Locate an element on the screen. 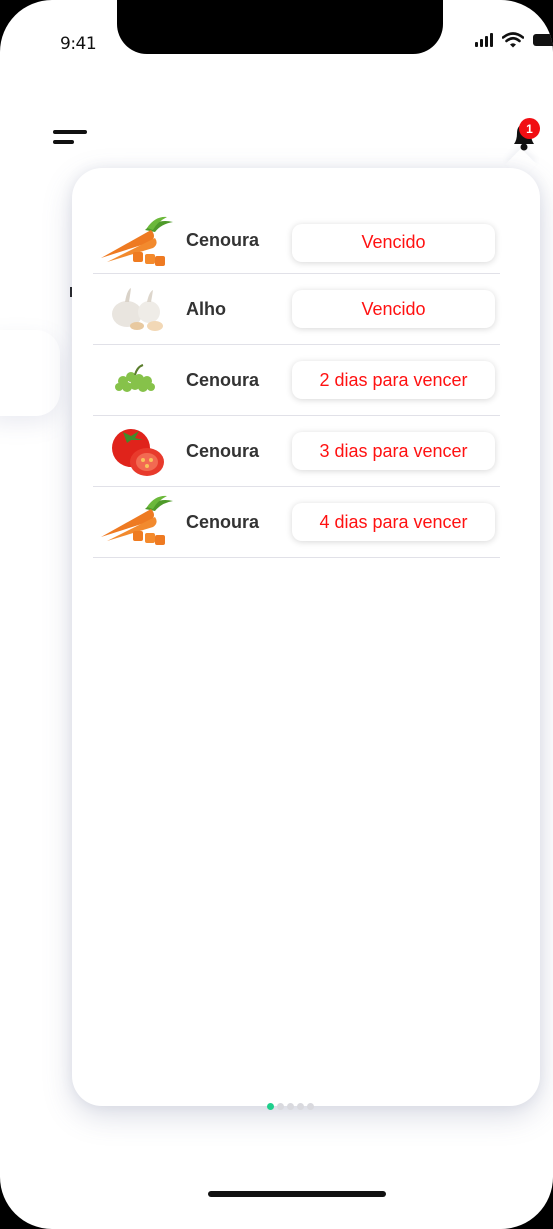 The width and height of the screenshot is (553, 1229). notification-badge: 1 is located at coordinates (529, 128).